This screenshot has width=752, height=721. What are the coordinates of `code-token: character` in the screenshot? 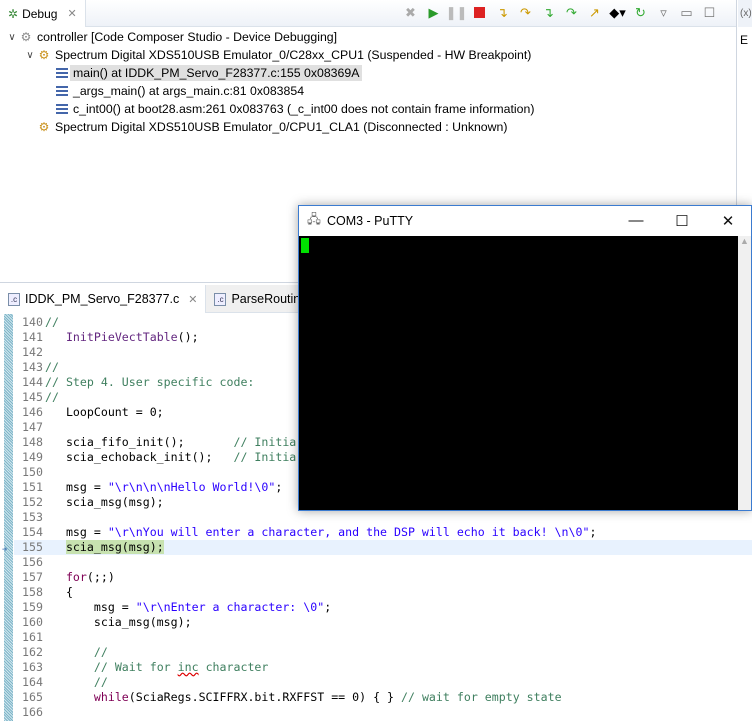 It's located at (233, 667).